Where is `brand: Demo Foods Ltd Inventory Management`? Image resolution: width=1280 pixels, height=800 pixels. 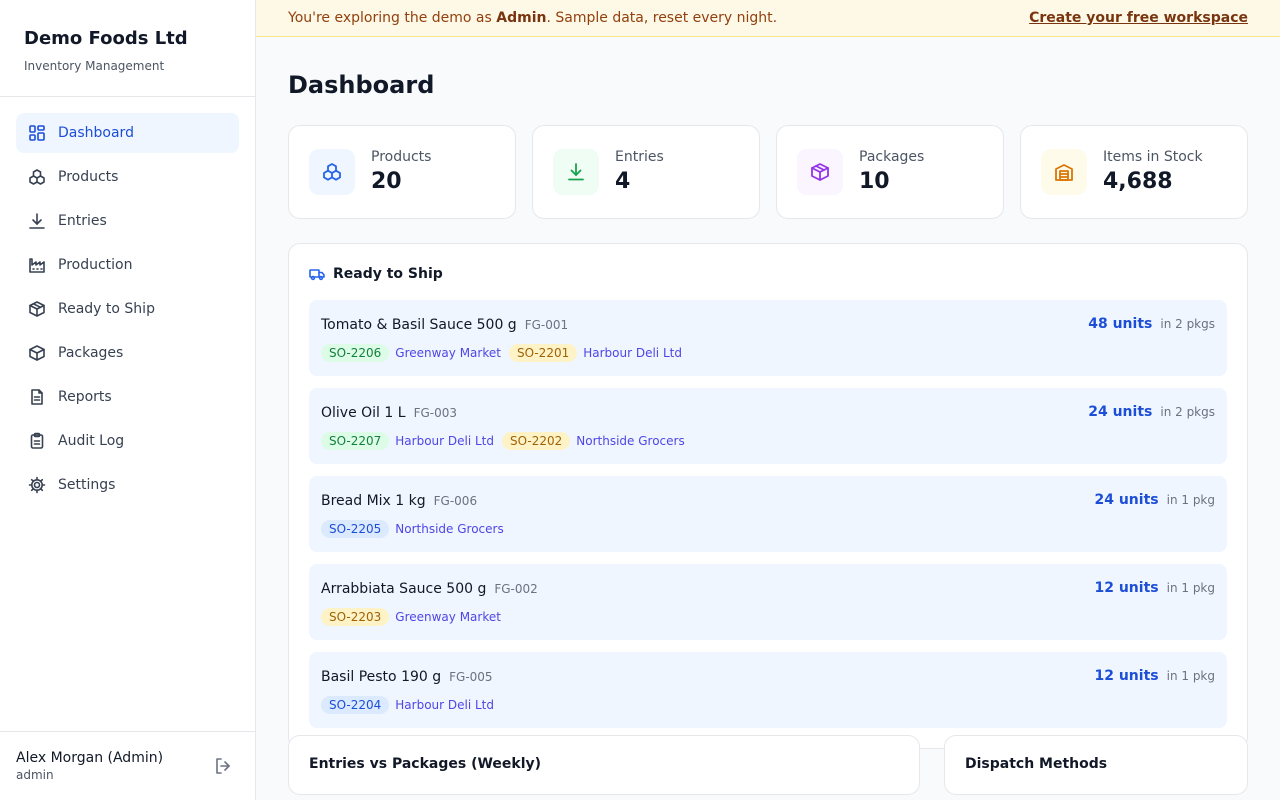
brand: Demo Foods Ltd Inventory Management is located at coordinates (127, 48).